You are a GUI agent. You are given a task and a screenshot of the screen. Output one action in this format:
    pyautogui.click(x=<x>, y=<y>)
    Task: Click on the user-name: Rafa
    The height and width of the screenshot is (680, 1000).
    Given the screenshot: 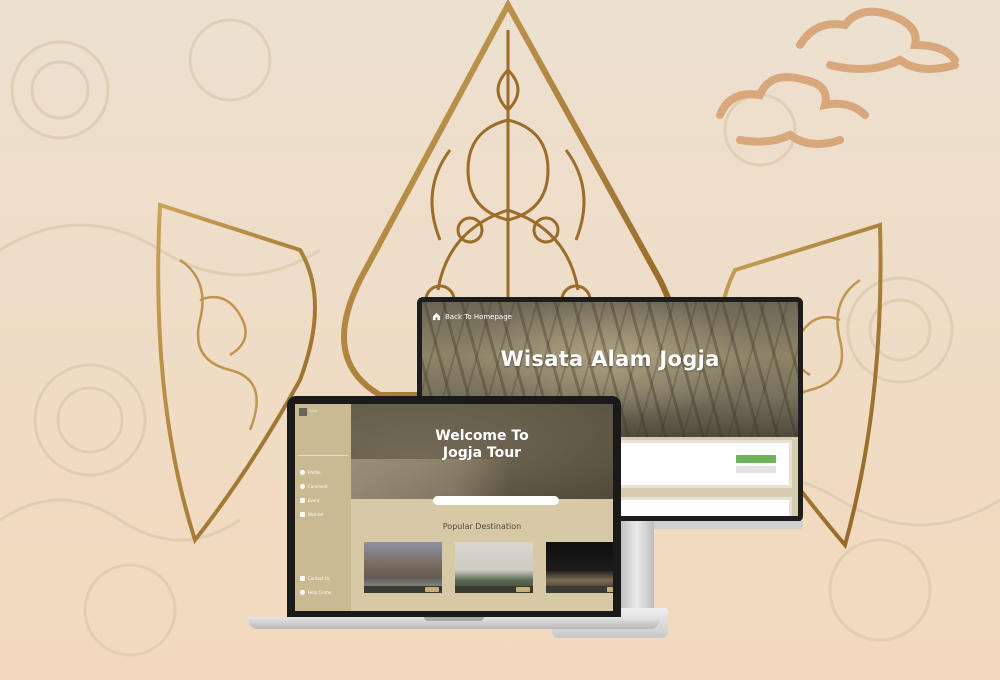 What is the action you would take?
    pyautogui.click(x=313, y=411)
    